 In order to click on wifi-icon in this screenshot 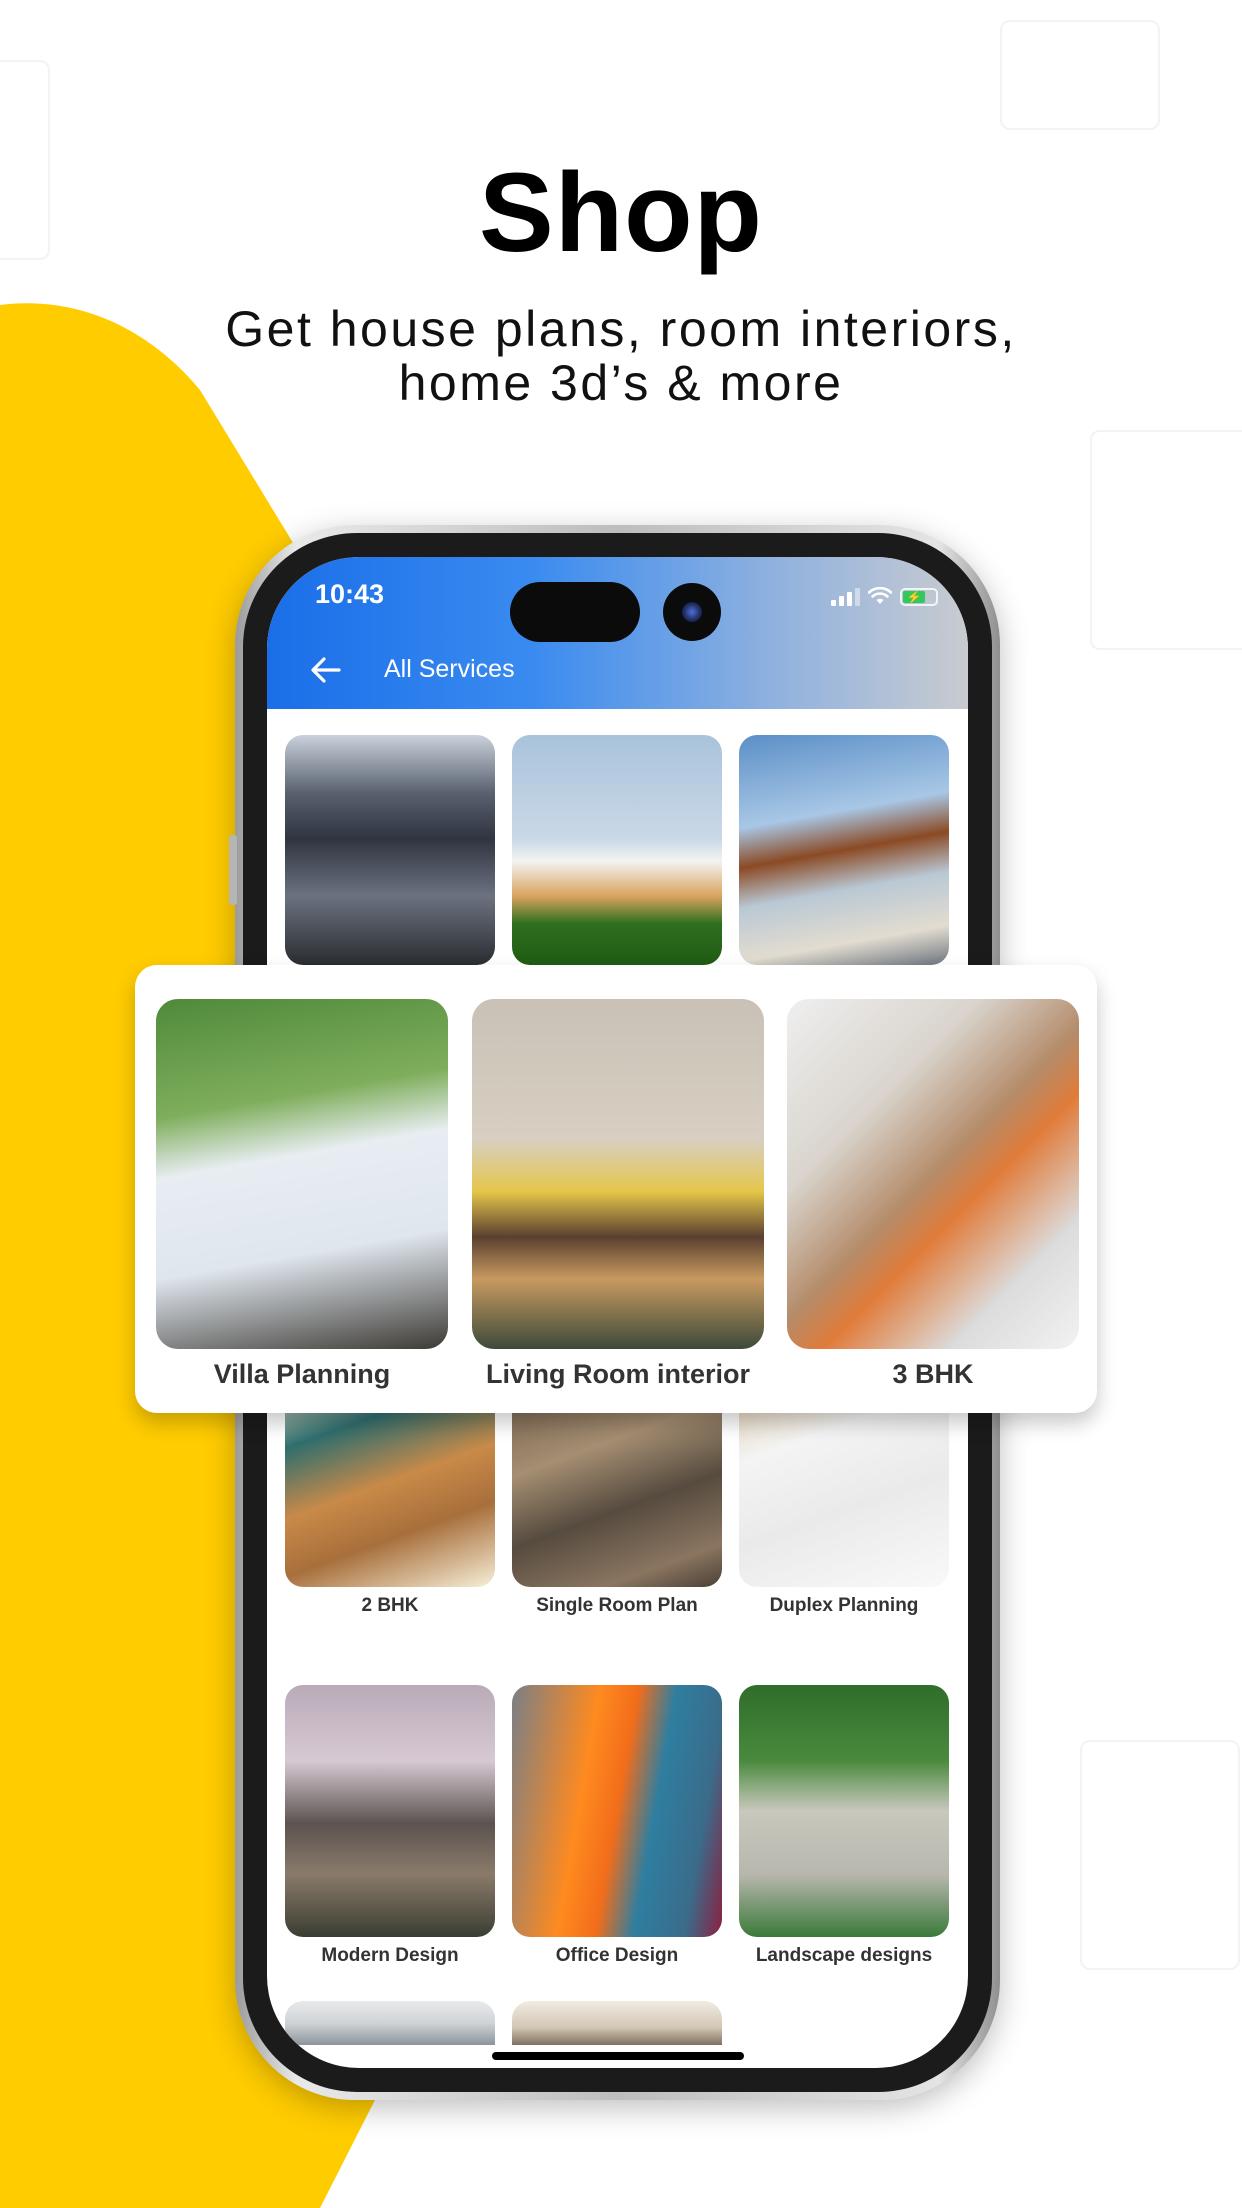, I will do `click(880, 596)`.